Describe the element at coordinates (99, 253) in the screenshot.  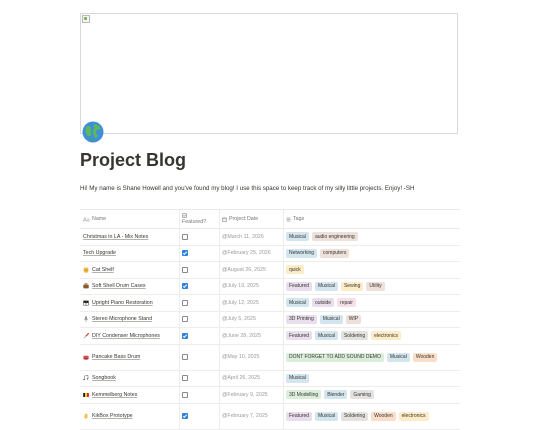
I see `row-name-link: Tech Upgrade` at that location.